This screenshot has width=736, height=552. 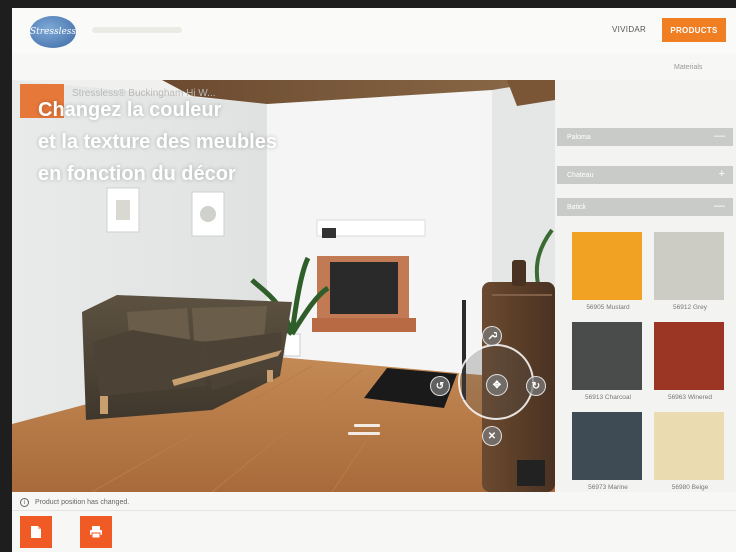 What do you see at coordinates (608, 397) in the screenshot?
I see `swatch-label: 56913 Charcoal` at bounding box center [608, 397].